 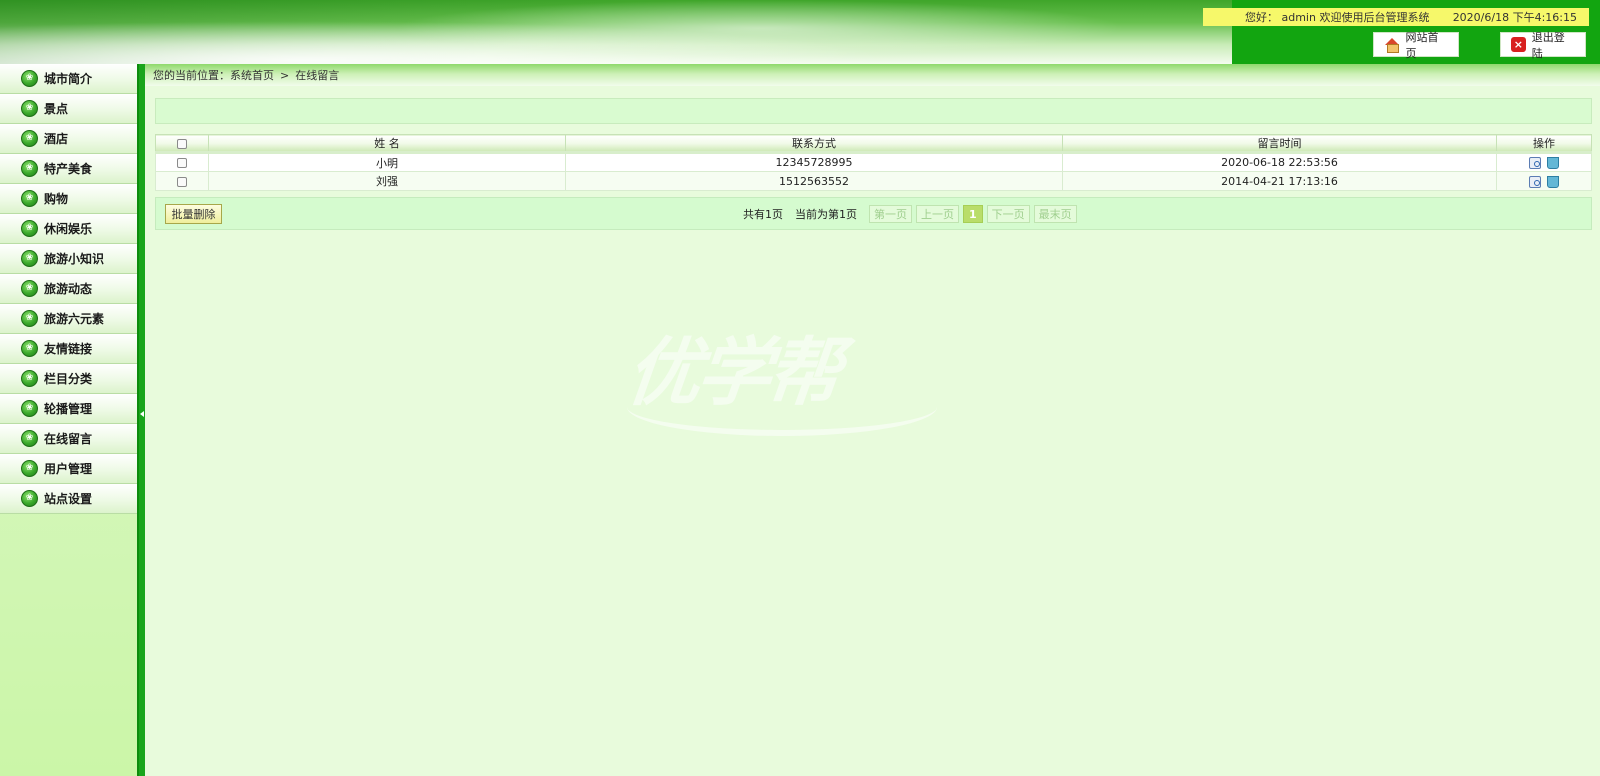 I want to click on sidebar-item-label: 休闲娱乐, so click(x=68, y=229).